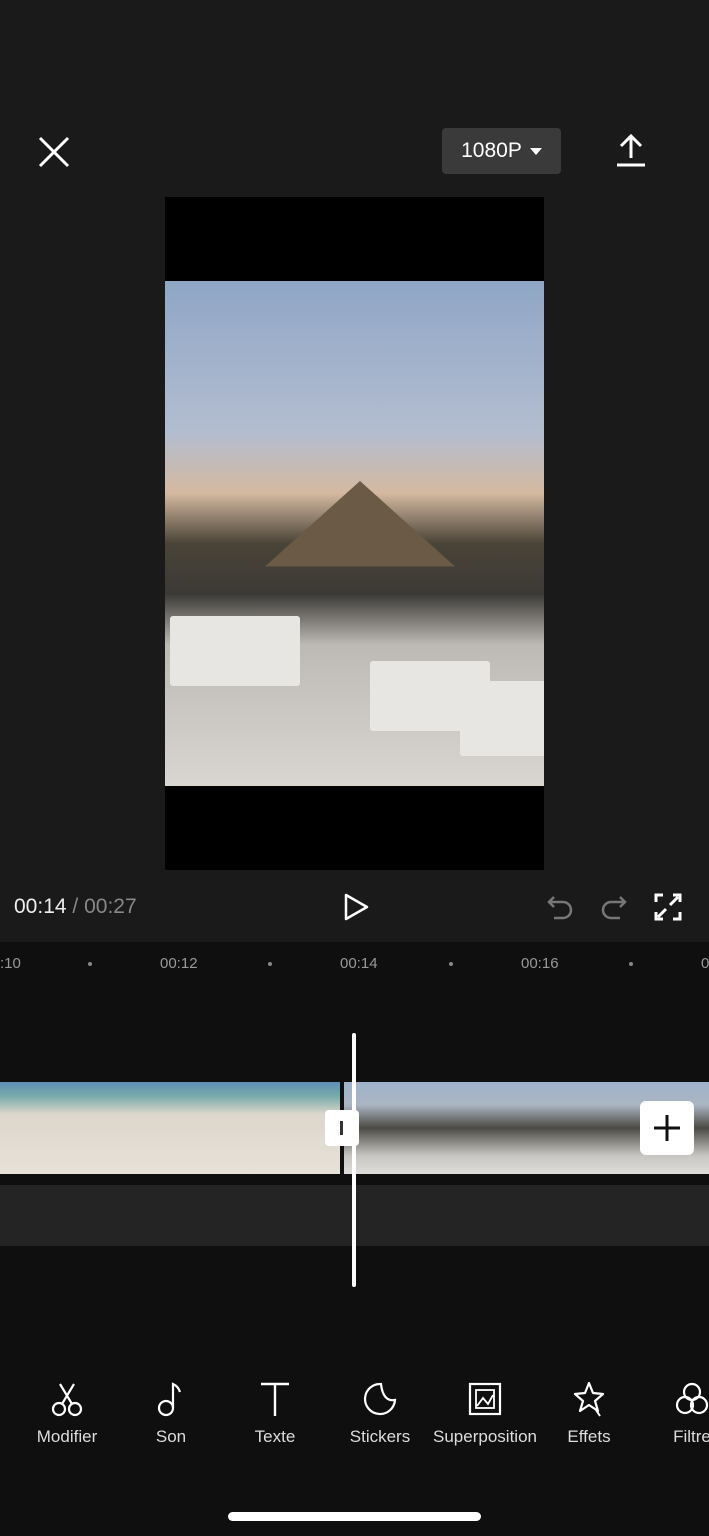 The width and height of the screenshot is (709, 1536). Describe the element at coordinates (589, 1399) in the screenshot. I see `star-effects-icon` at that location.